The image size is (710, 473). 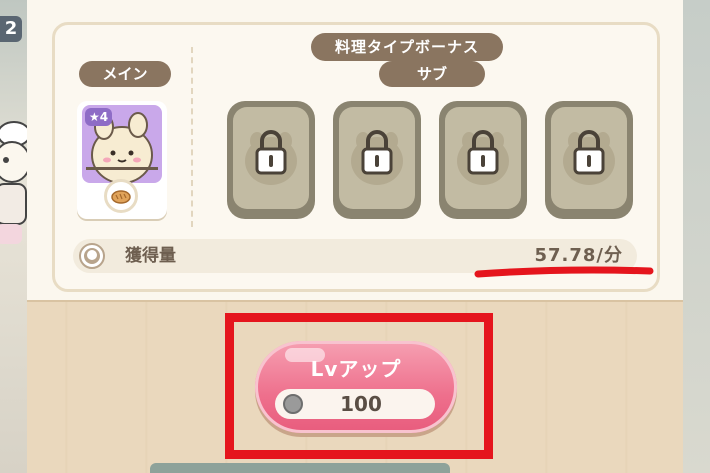 I want to click on main-character-card: ★4, so click(x=122, y=160).